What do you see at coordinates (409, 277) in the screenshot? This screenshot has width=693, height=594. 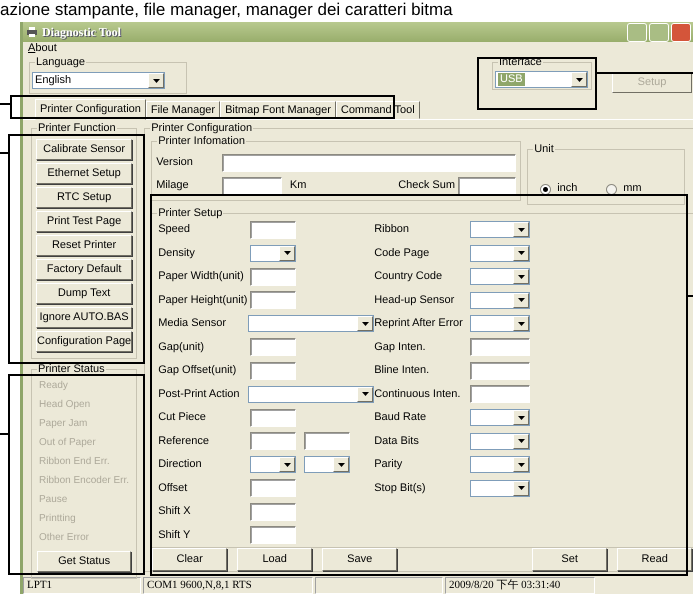 I see `field-label: Country Code` at bounding box center [409, 277].